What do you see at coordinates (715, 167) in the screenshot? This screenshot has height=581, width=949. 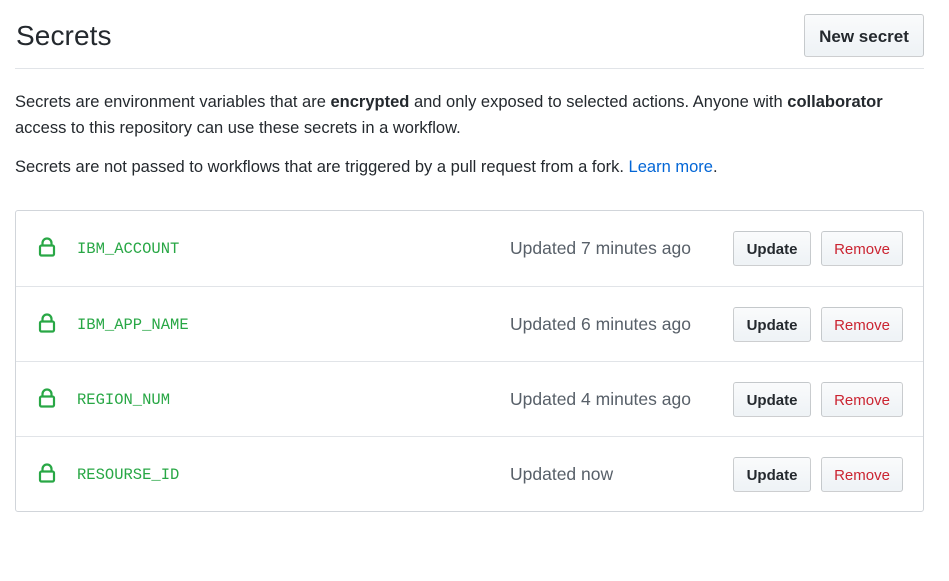 I see `fork-notice-end: .` at bounding box center [715, 167].